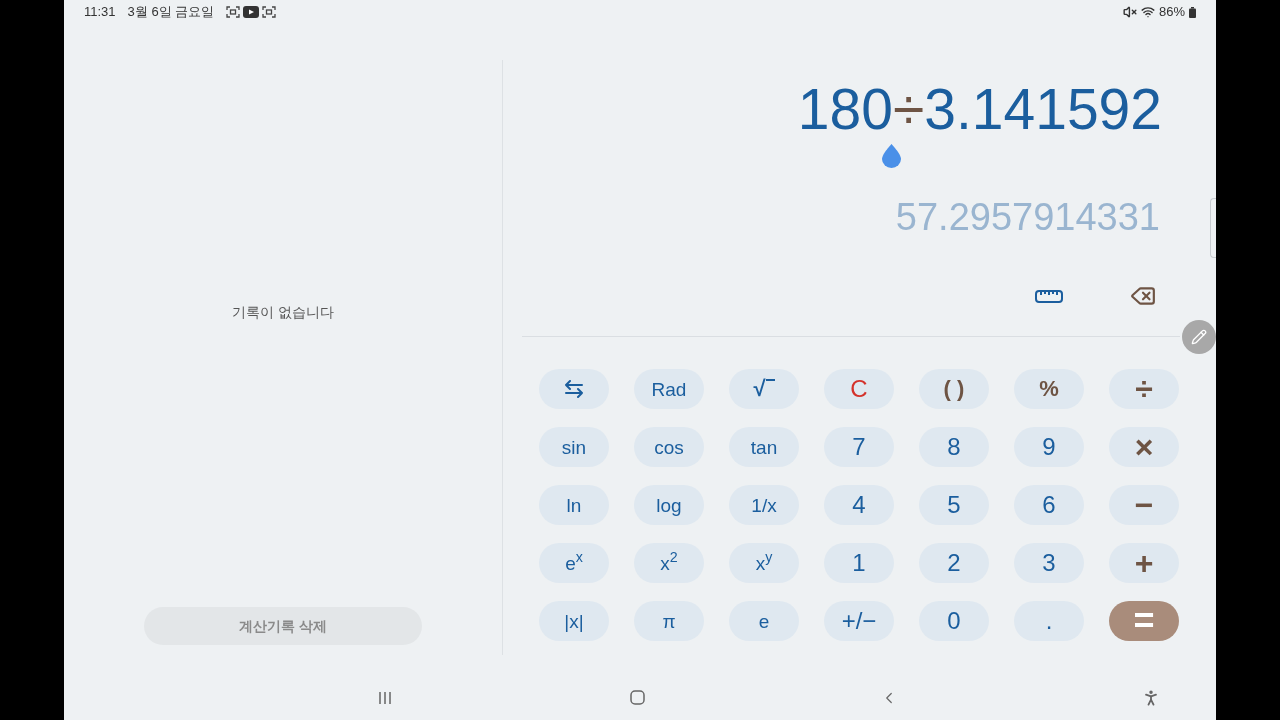 This screenshot has height=720, width=1280. What do you see at coordinates (764, 621) in the screenshot?
I see `function-key: e` at bounding box center [764, 621].